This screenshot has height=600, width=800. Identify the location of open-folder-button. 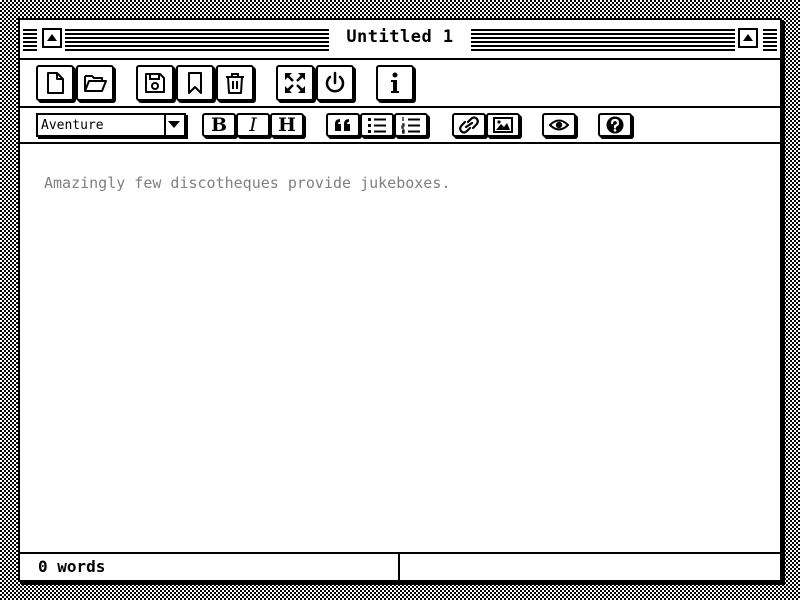
(95, 83).